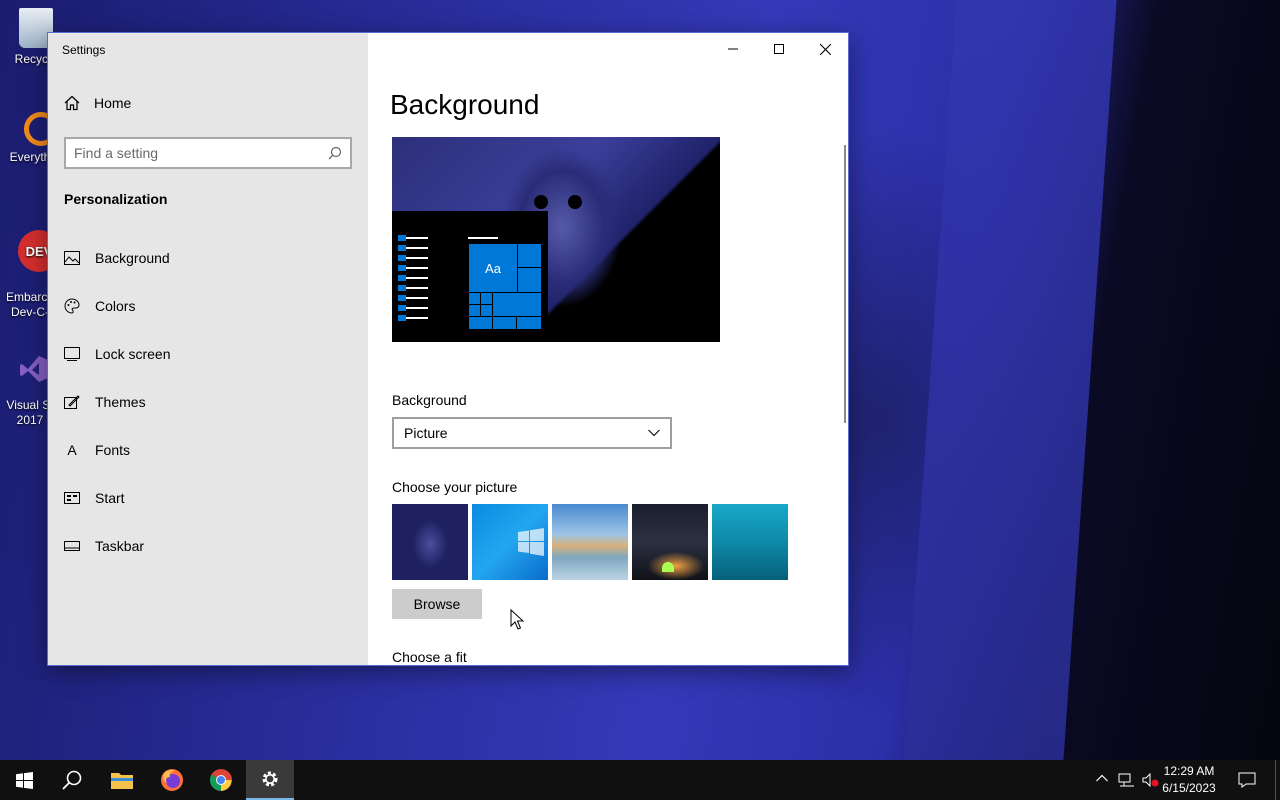  Describe the element at coordinates (72, 498) in the screenshot. I see `start-icon` at that location.